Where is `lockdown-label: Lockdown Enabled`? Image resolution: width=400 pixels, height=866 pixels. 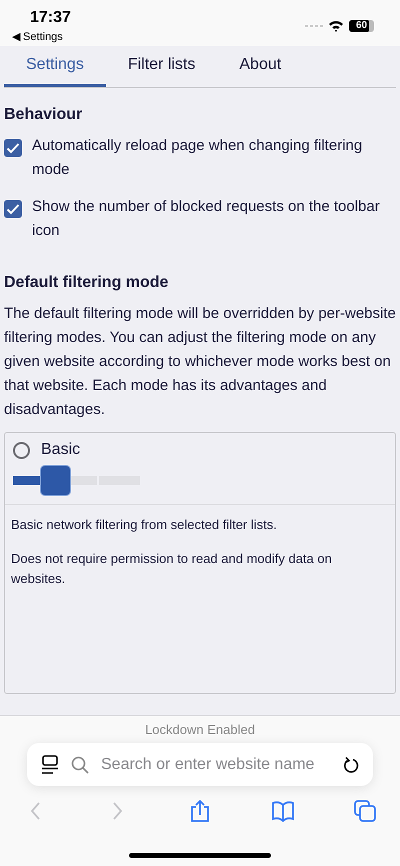
lockdown-label: Lockdown Enabled is located at coordinates (200, 729).